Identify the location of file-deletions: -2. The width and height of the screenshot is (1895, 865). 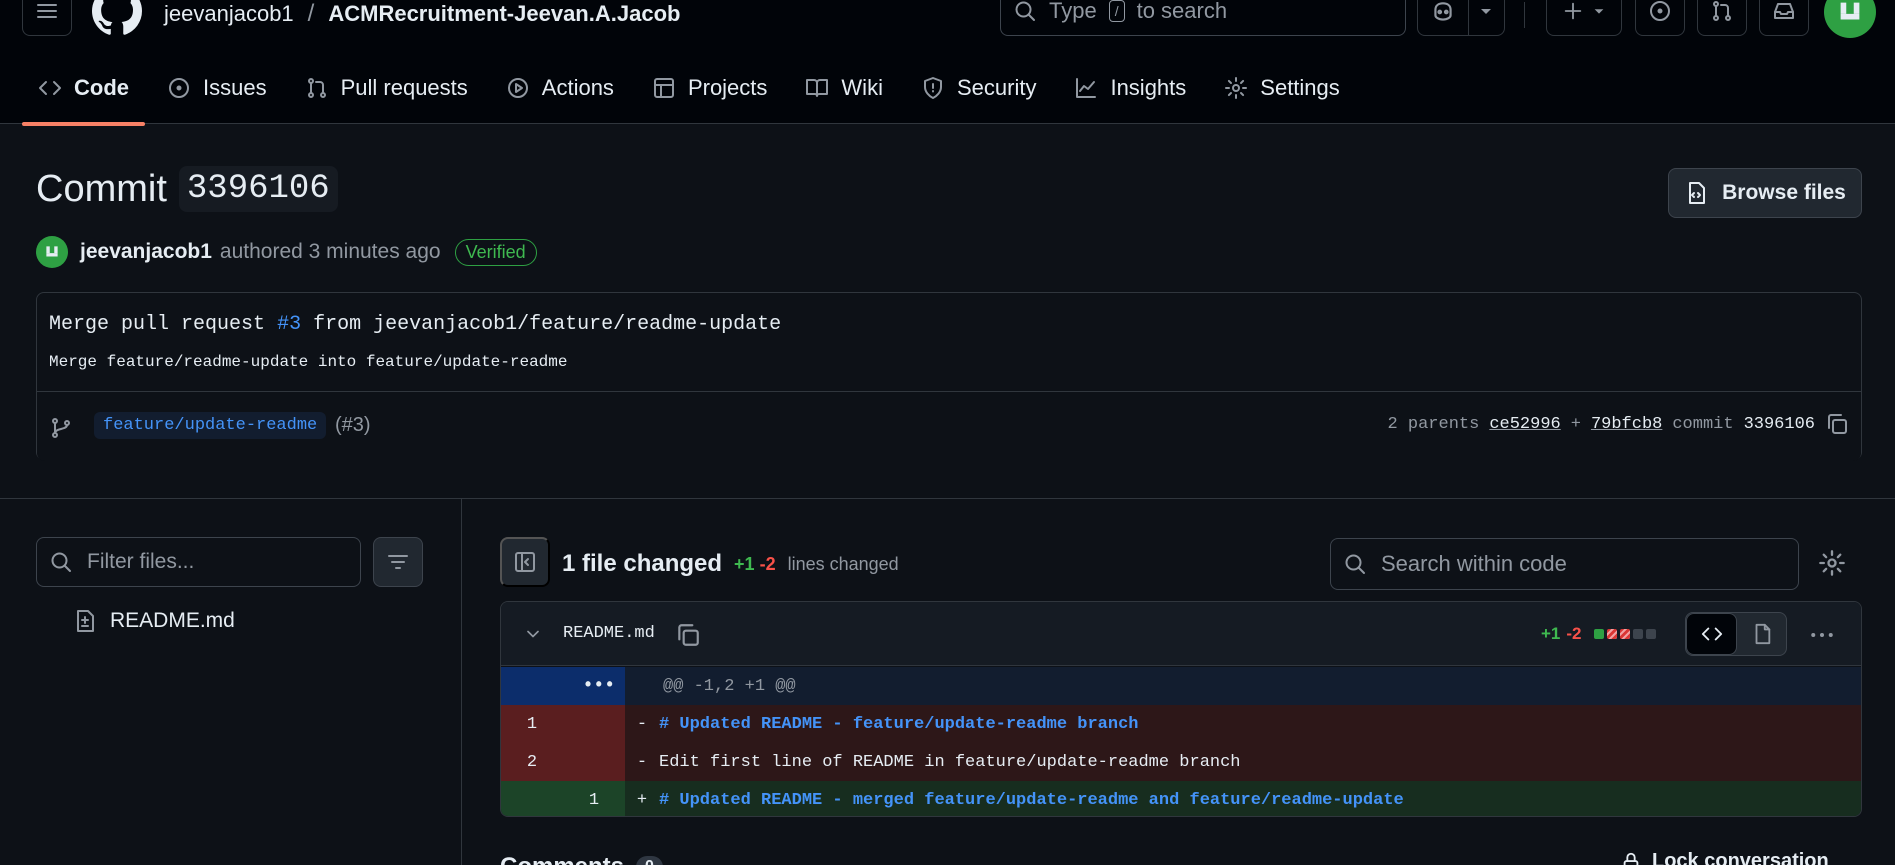
(1574, 633).